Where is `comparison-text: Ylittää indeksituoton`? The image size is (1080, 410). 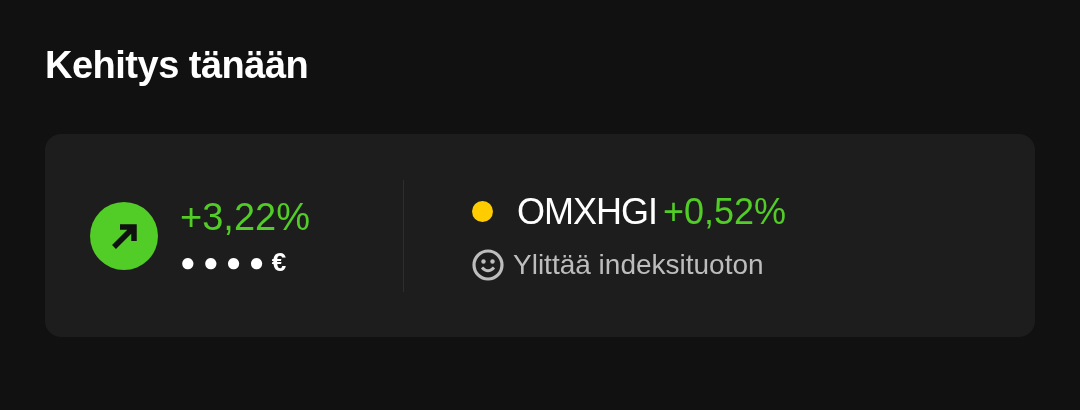 comparison-text: Ylittää indeksituoton is located at coordinates (638, 264).